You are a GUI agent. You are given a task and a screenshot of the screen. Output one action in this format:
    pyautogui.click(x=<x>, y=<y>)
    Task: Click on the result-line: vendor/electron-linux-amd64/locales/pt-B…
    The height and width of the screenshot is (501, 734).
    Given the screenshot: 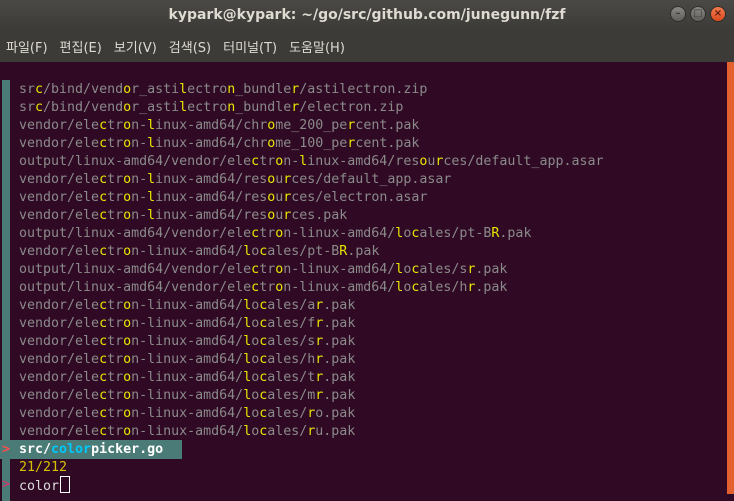 What is the action you would take?
    pyautogui.click(x=311, y=252)
    